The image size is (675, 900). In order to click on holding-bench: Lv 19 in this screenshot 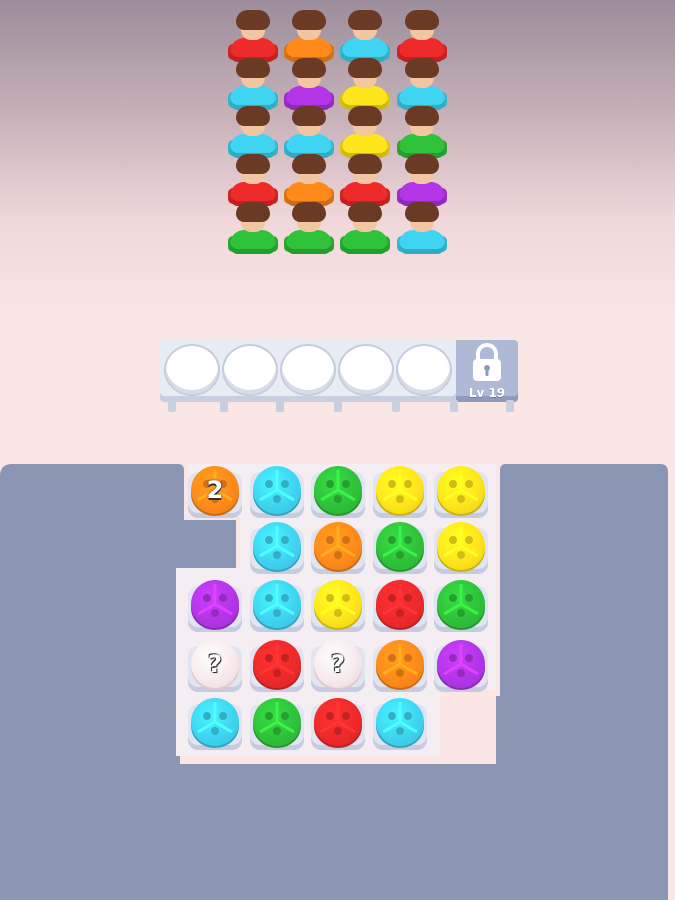, I will do `click(339, 376)`.